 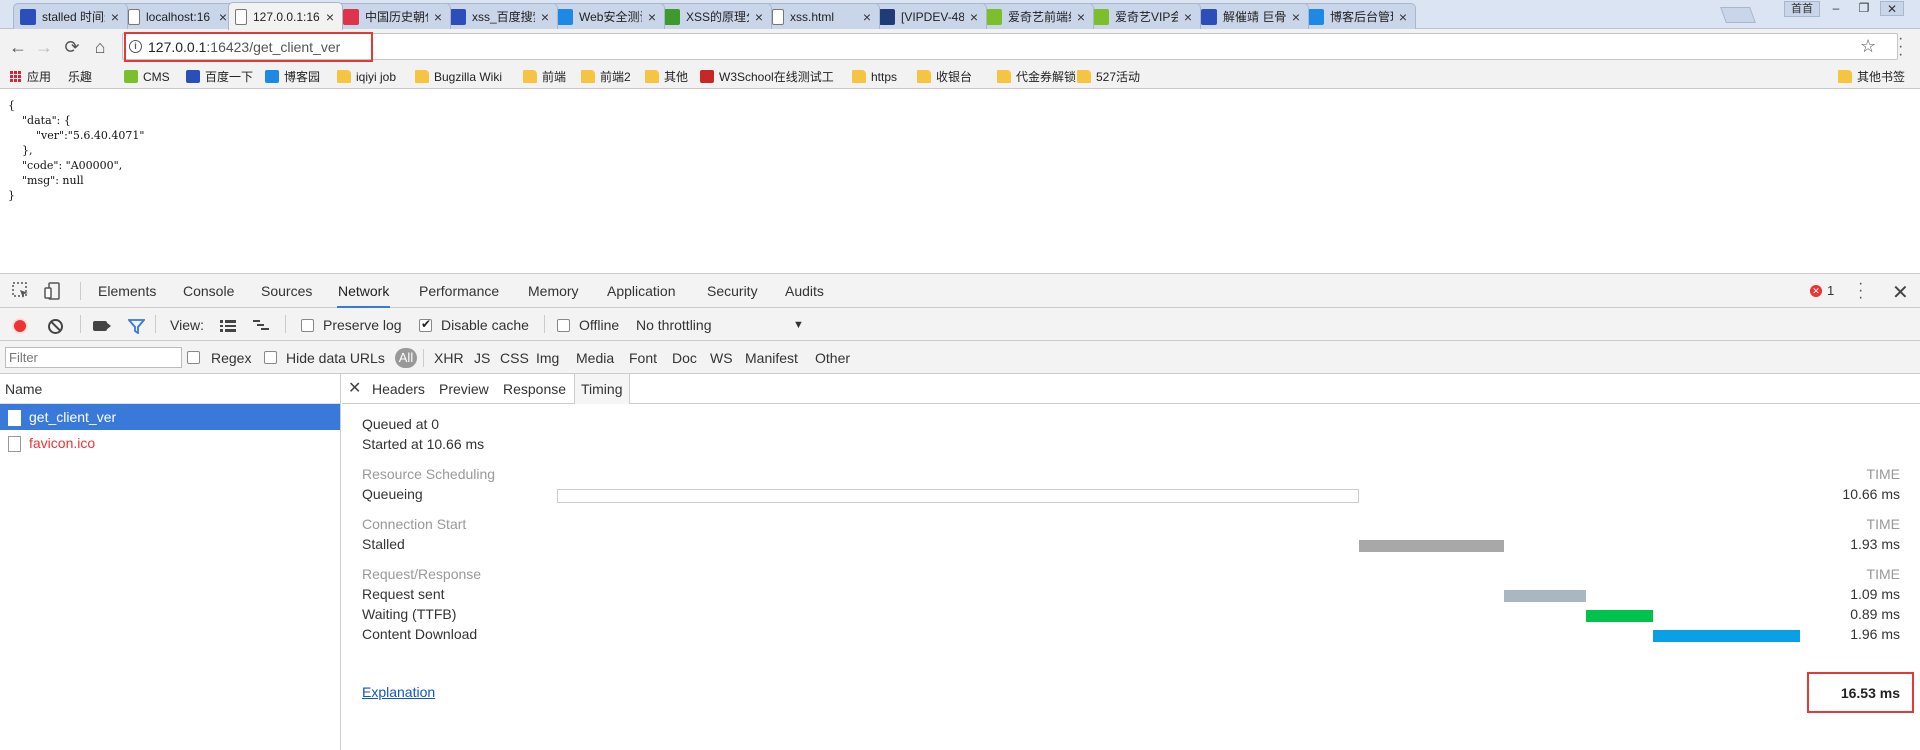 What do you see at coordinates (193, 357) in the screenshot?
I see `regex-checkbox` at bounding box center [193, 357].